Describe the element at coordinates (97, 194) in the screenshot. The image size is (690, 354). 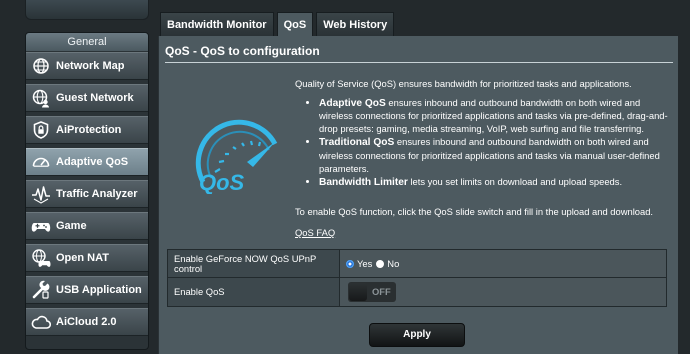
I see `sidebar-item-label: Traffic Analyzer` at that location.